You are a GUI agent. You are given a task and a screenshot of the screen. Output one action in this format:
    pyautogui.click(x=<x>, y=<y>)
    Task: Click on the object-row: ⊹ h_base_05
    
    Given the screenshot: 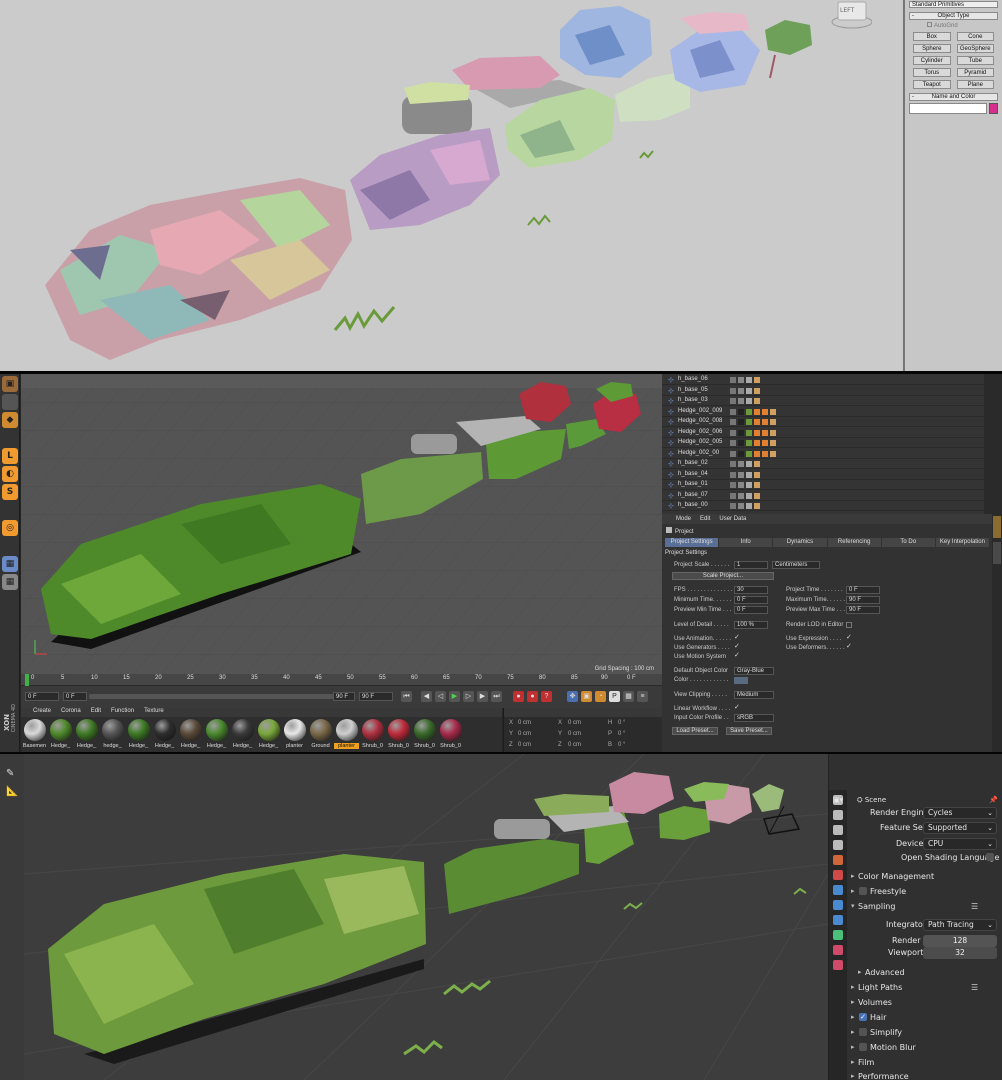 What is the action you would take?
    pyautogui.click(x=823, y=391)
    